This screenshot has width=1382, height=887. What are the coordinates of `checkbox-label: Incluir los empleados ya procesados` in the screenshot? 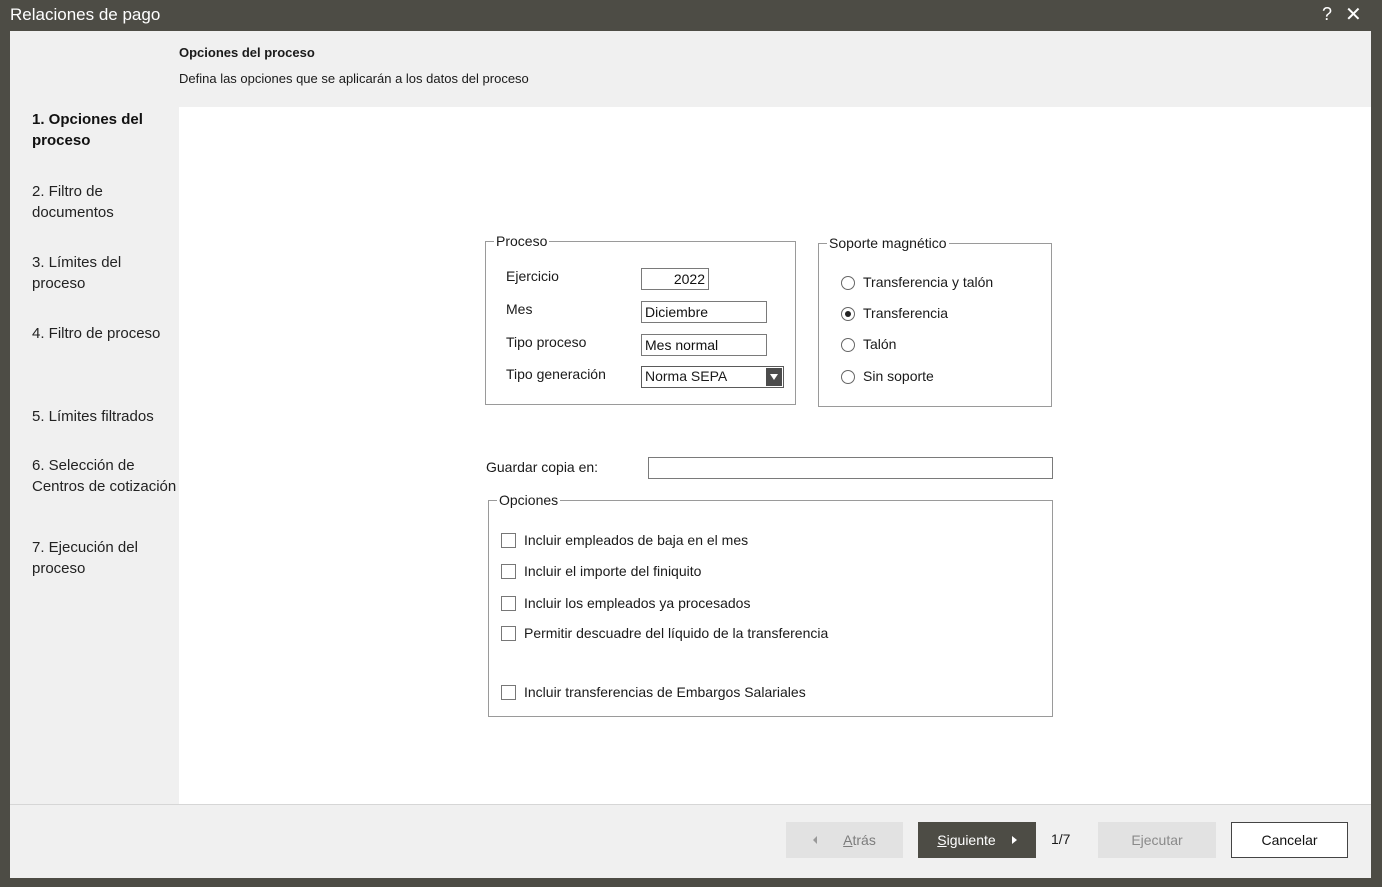 It's located at (637, 603).